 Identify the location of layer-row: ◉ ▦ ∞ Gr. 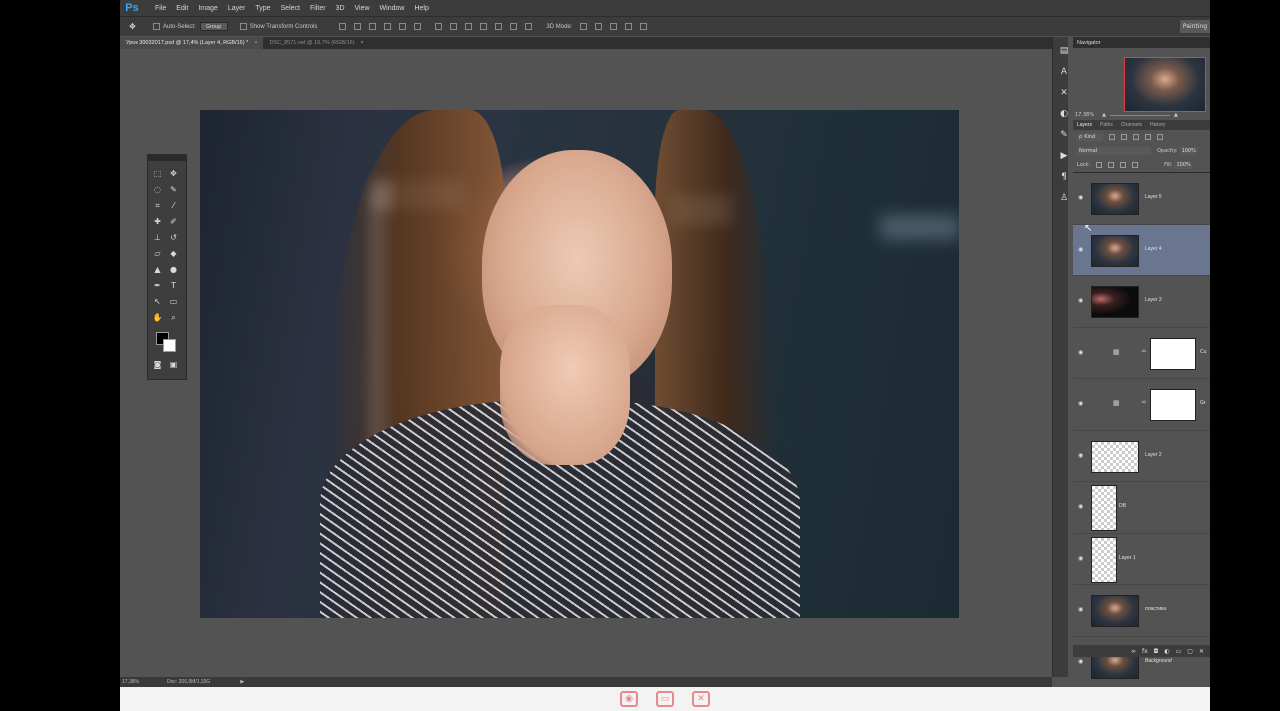
(1141, 405).